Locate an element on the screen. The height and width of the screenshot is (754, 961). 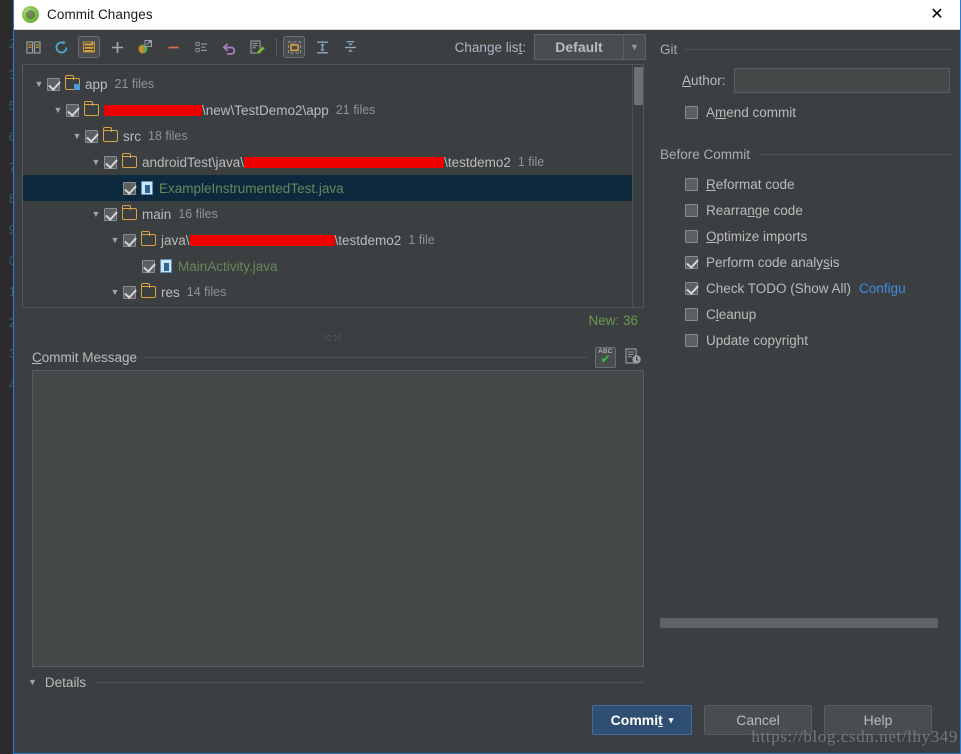
tree-row: ▼ main 16 files is located at coordinates (327, 214).